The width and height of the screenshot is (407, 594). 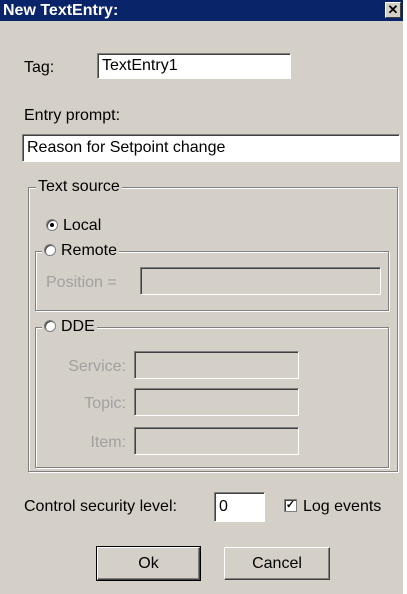 What do you see at coordinates (72, 115) in the screenshot?
I see `entry-prompt-label: Entry prompt:` at bounding box center [72, 115].